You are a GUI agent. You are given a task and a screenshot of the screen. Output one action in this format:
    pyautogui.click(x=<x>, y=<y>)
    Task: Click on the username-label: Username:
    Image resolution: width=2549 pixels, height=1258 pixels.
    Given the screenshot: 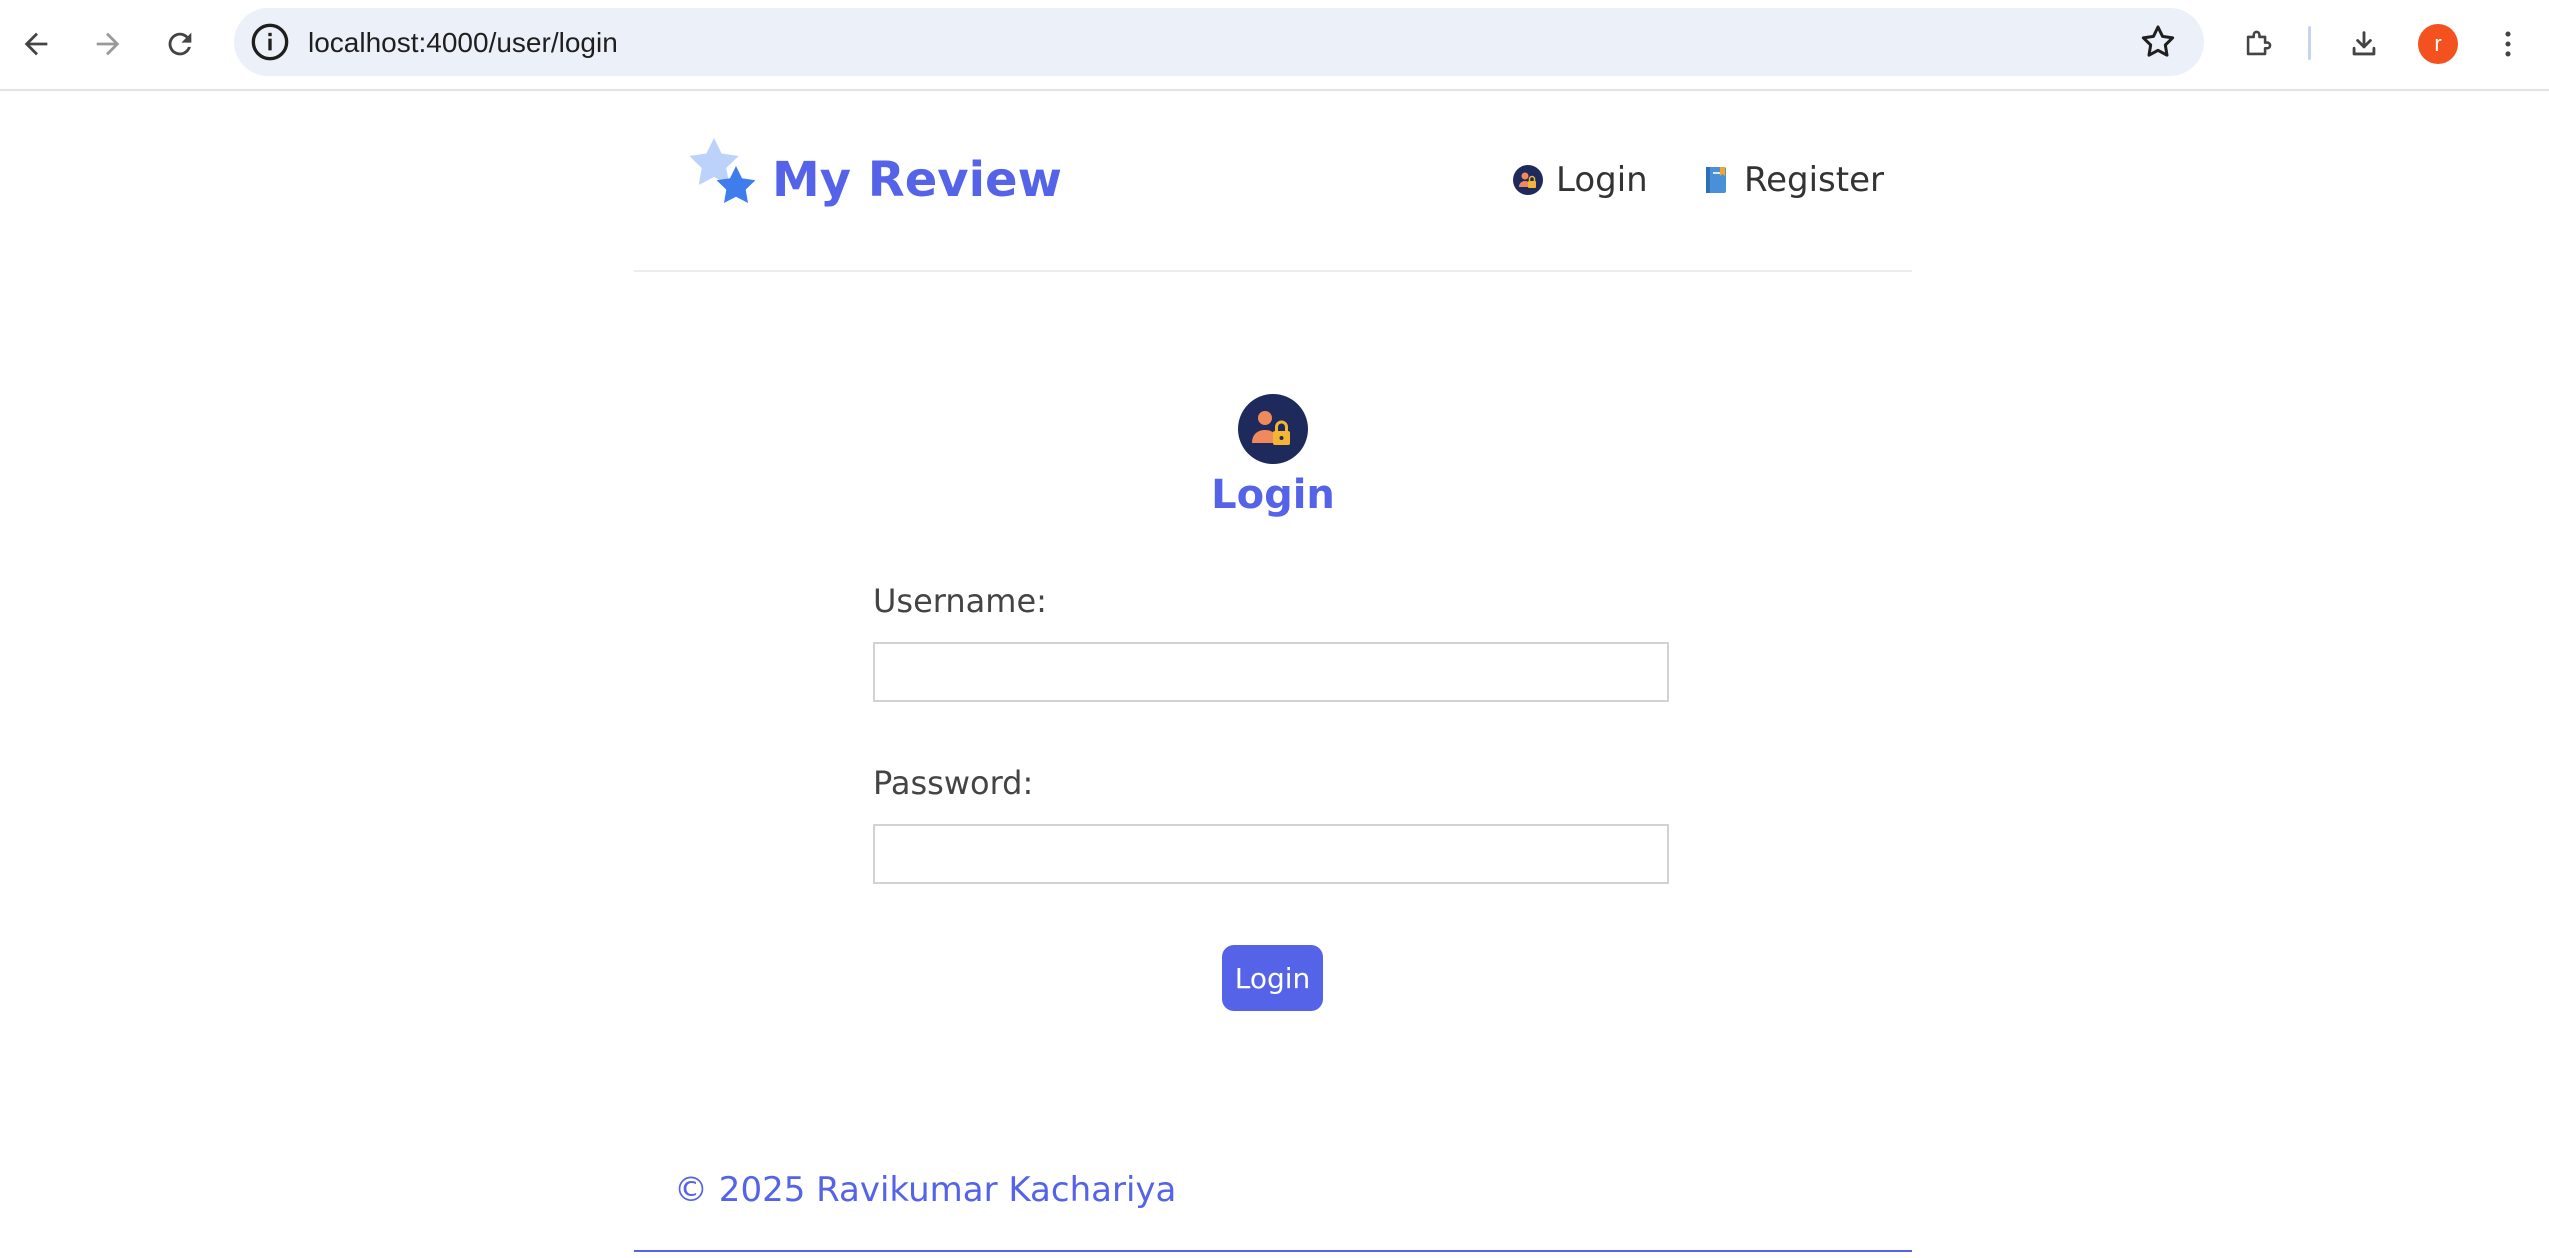 What is the action you would take?
    pyautogui.click(x=960, y=601)
    